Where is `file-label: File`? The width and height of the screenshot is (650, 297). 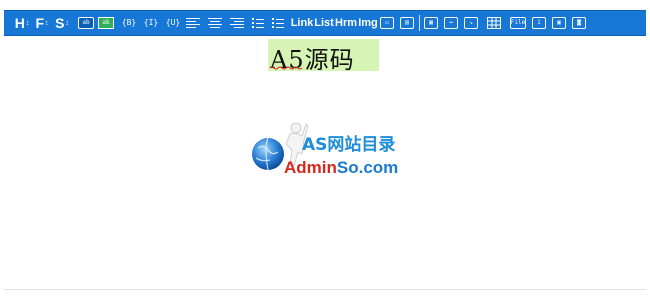
file-label: File is located at coordinates (518, 22).